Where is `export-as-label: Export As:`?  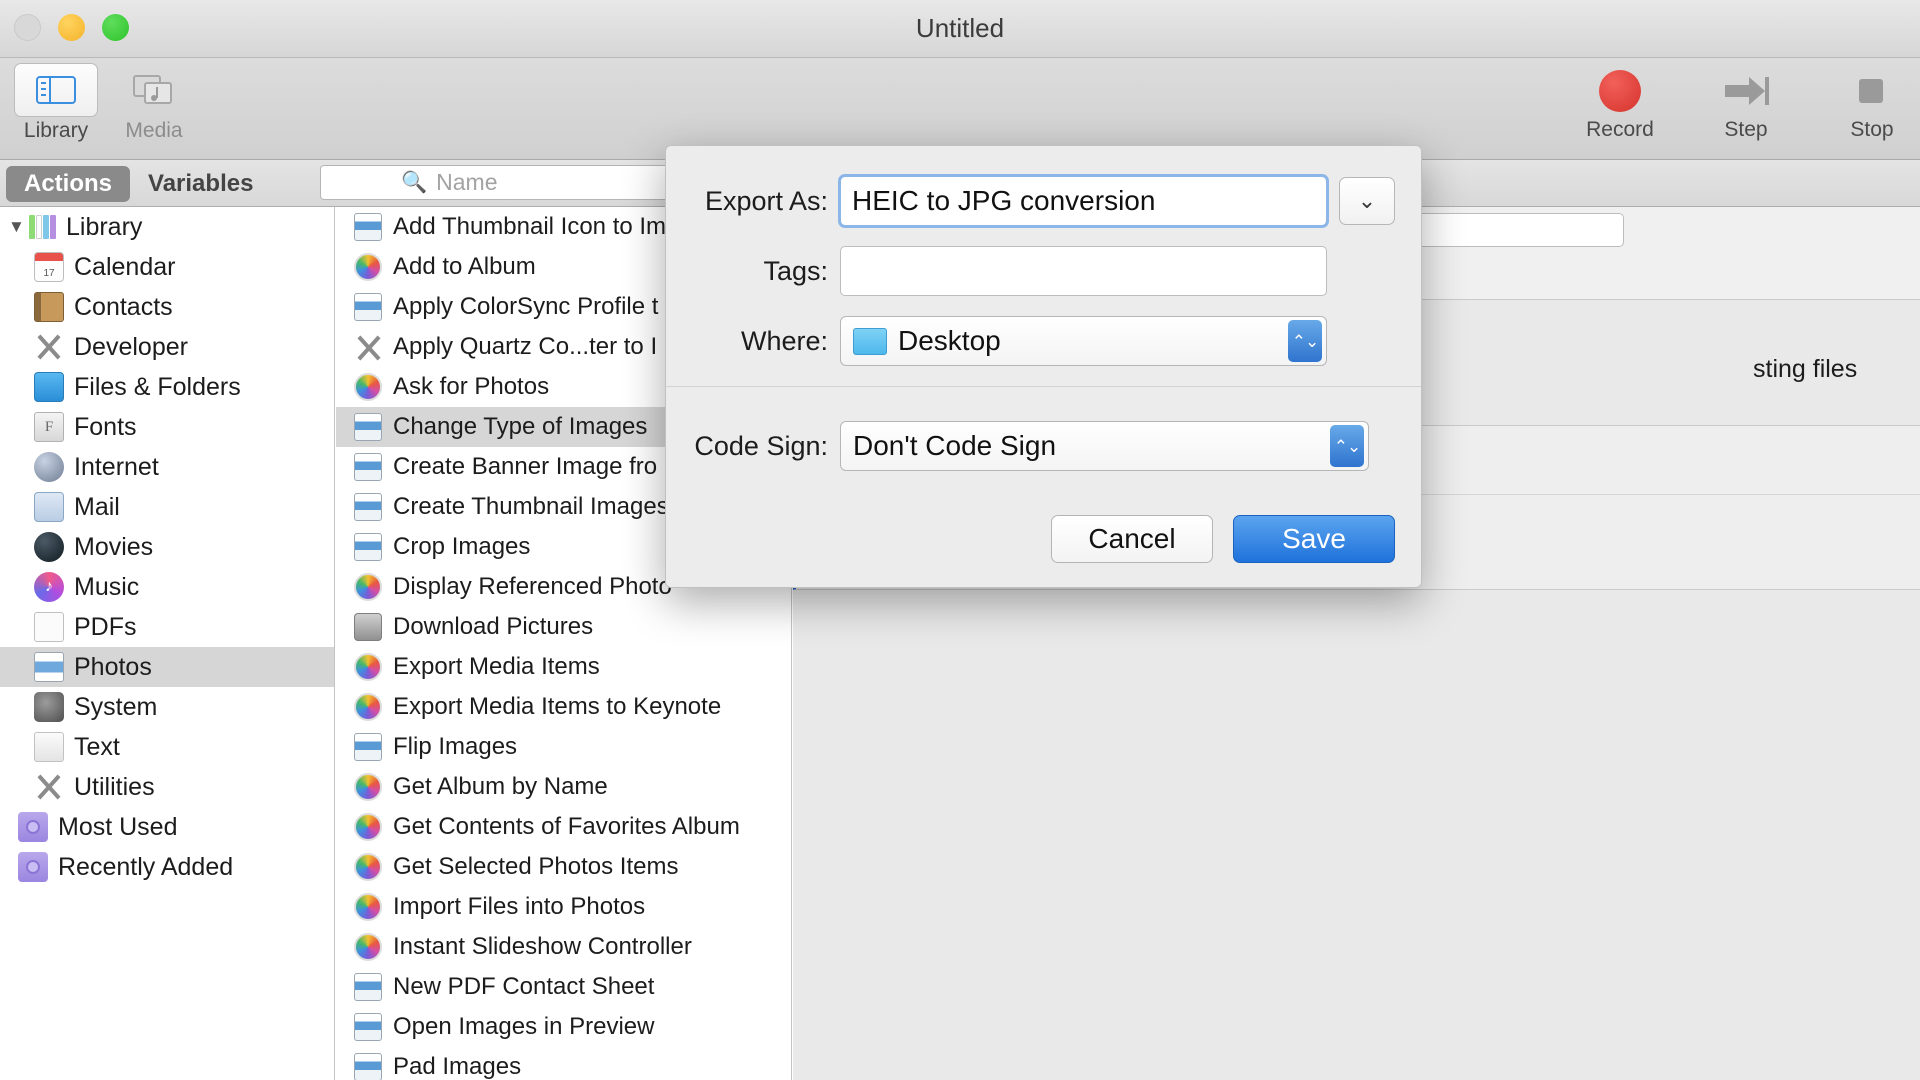 export-as-label: Export As: is located at coordinates (766, 200).